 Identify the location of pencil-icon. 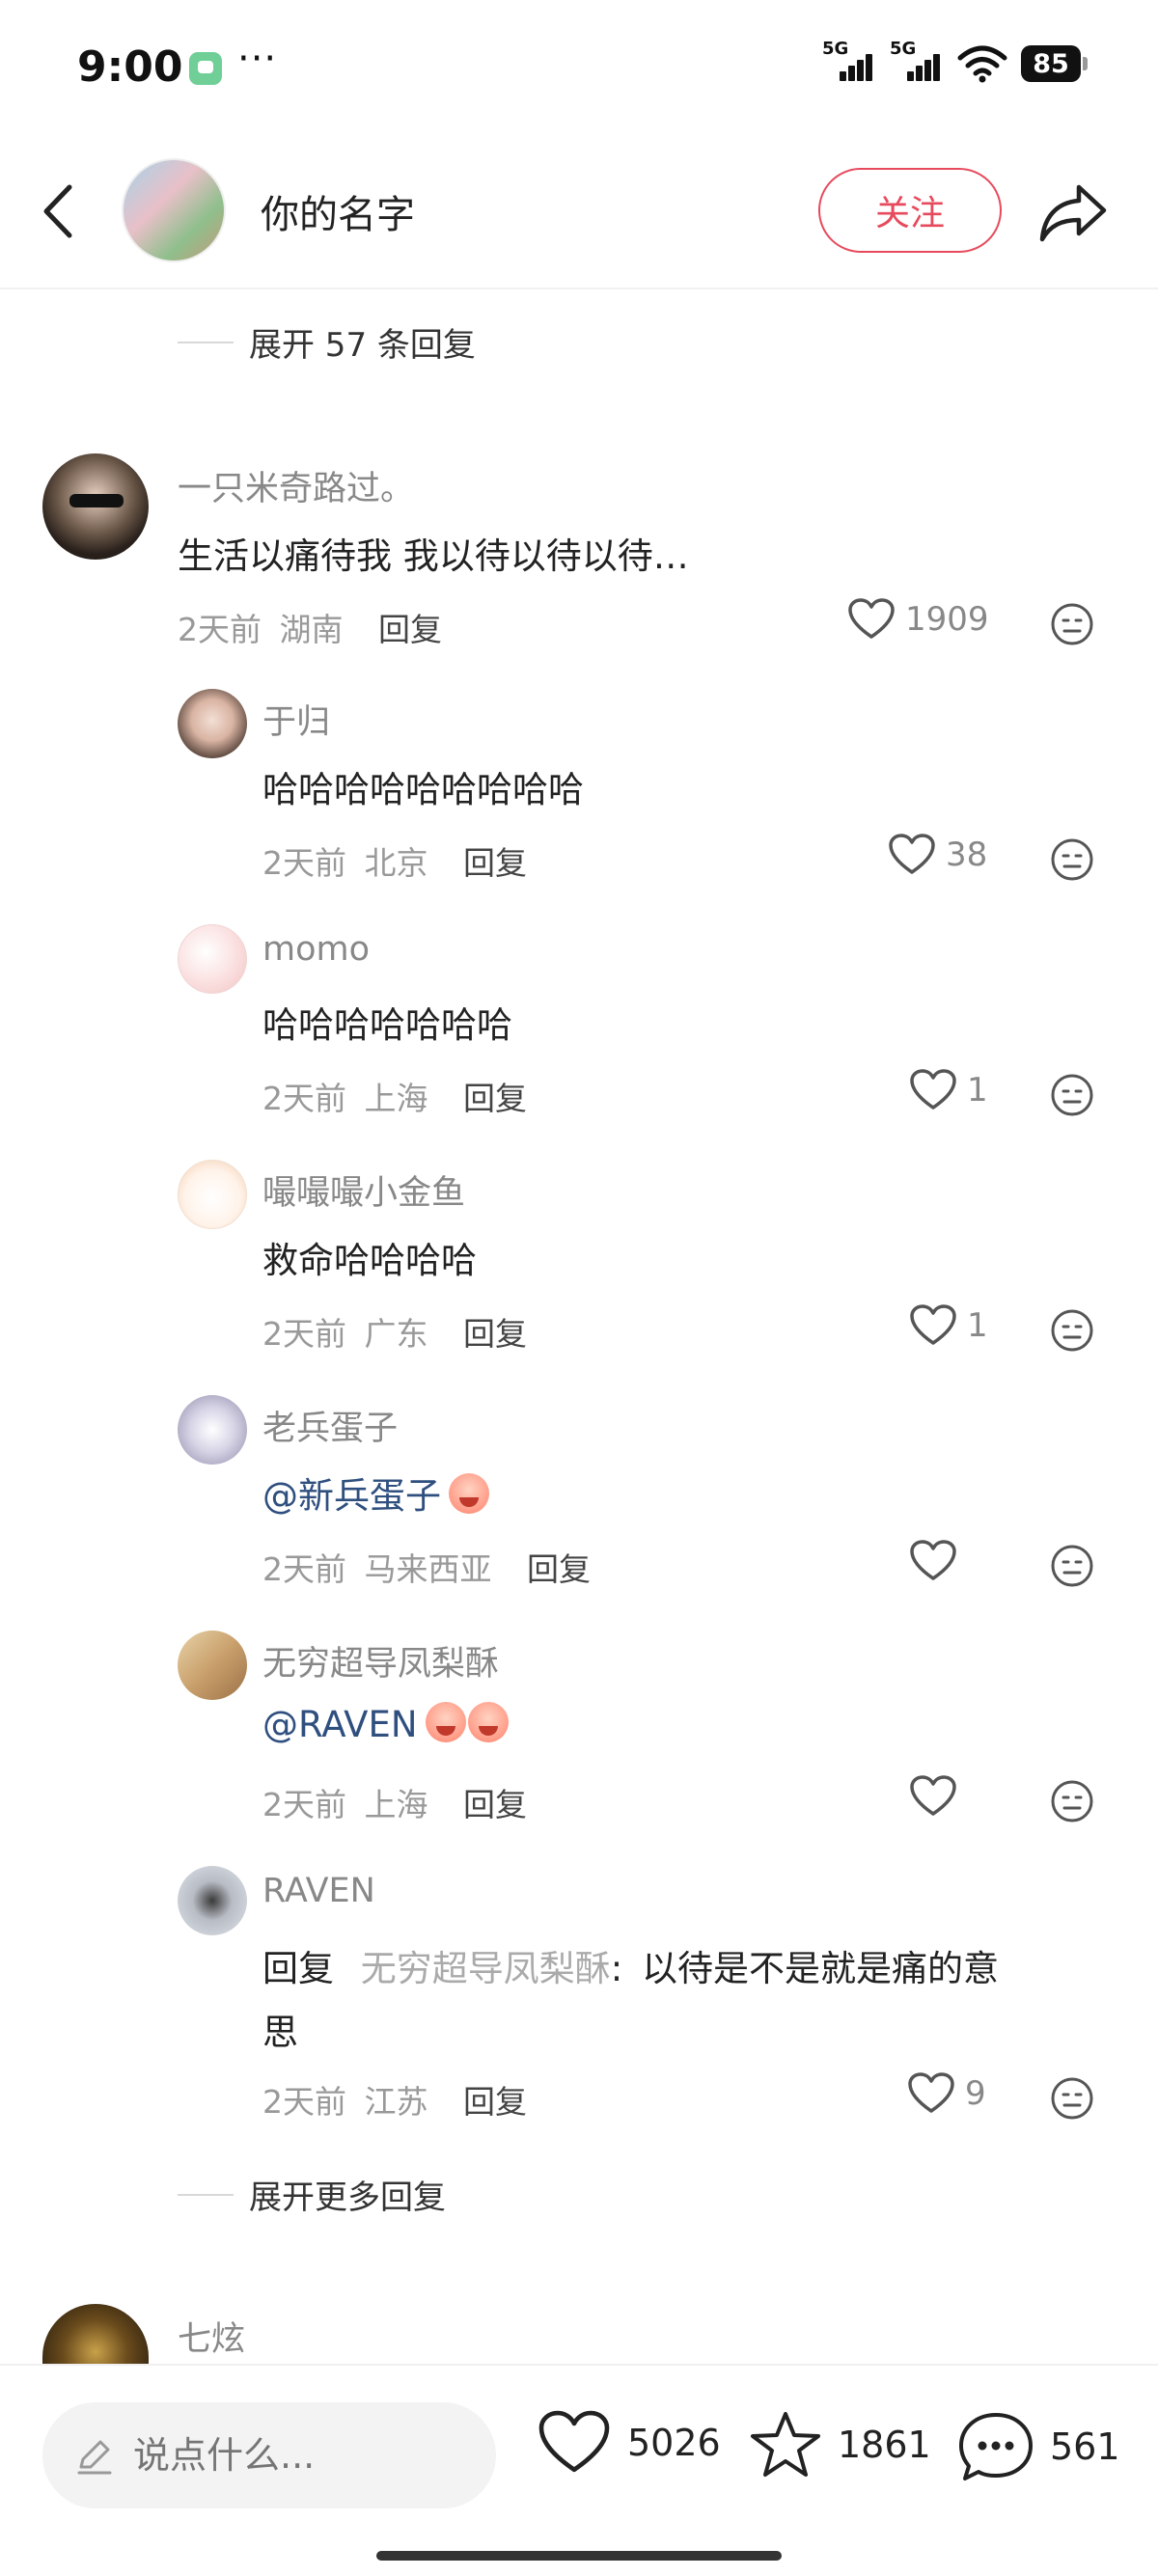
(94, 2457).